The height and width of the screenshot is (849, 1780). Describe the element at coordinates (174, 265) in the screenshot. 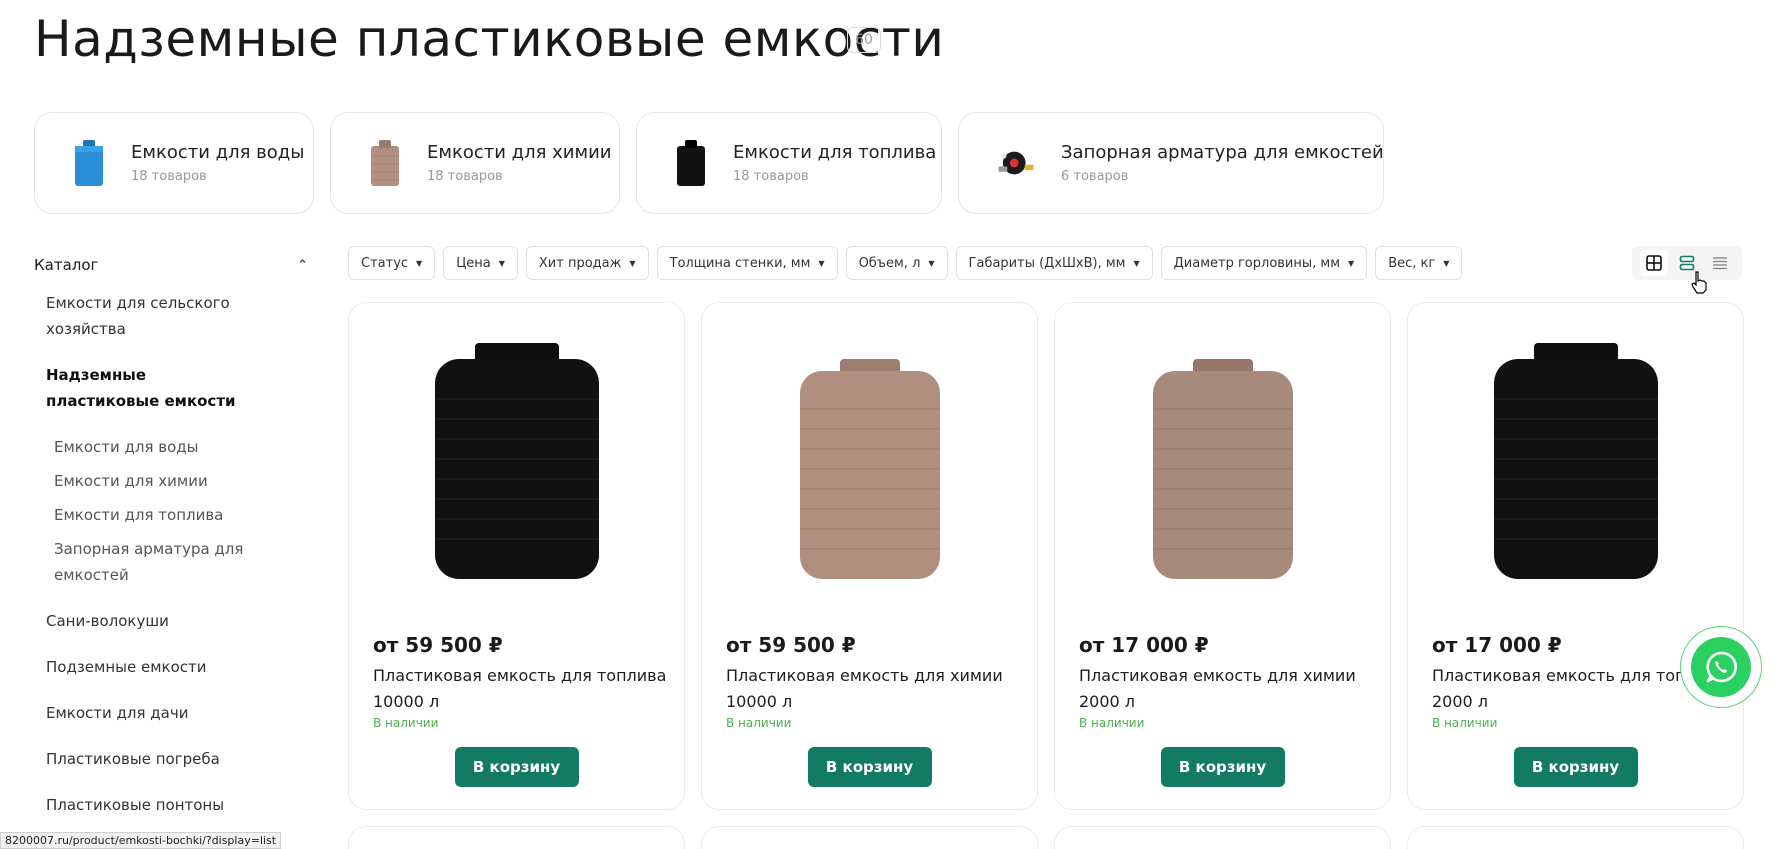

I see `catalog-header: Каталог ⌃` at that location.